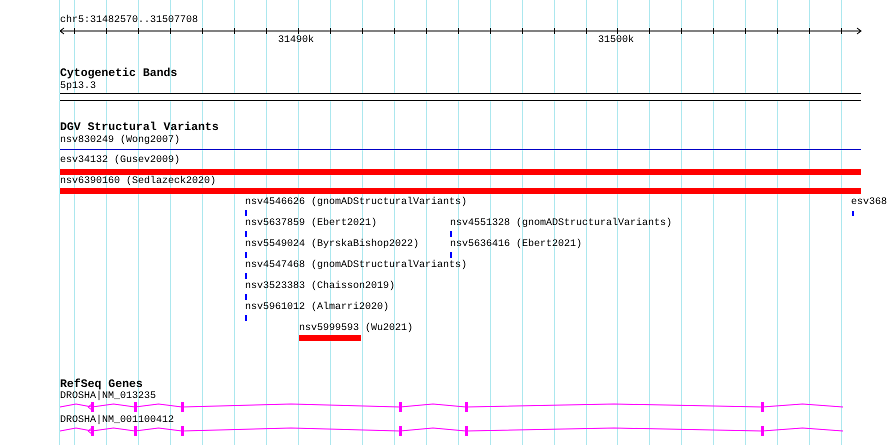 This screenshot has width=890, height=445. Describe the element at coordinates (120, 141) in the screenshot. I see `variant-label: nsv830249 (Wong2007)` at that location.